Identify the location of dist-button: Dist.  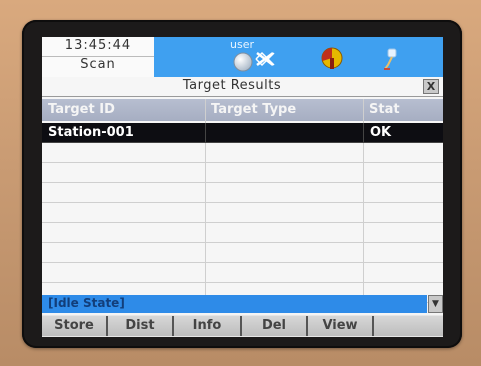
(141, 326).